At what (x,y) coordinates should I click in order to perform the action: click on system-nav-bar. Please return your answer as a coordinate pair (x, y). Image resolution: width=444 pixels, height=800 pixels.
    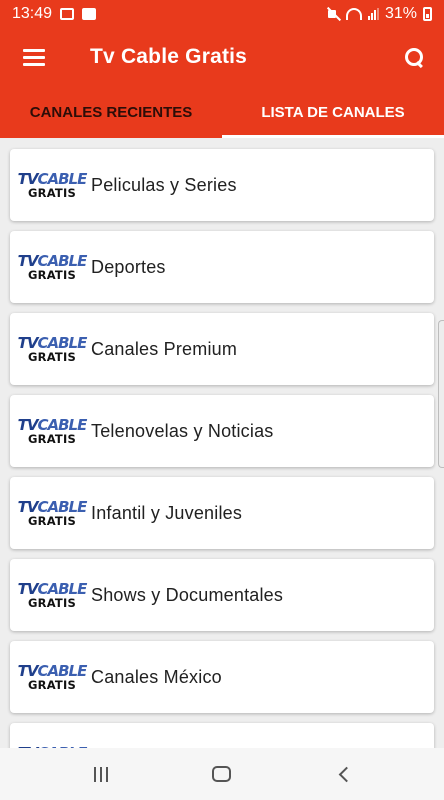
    Looking at the image, I should click on (222, 774).